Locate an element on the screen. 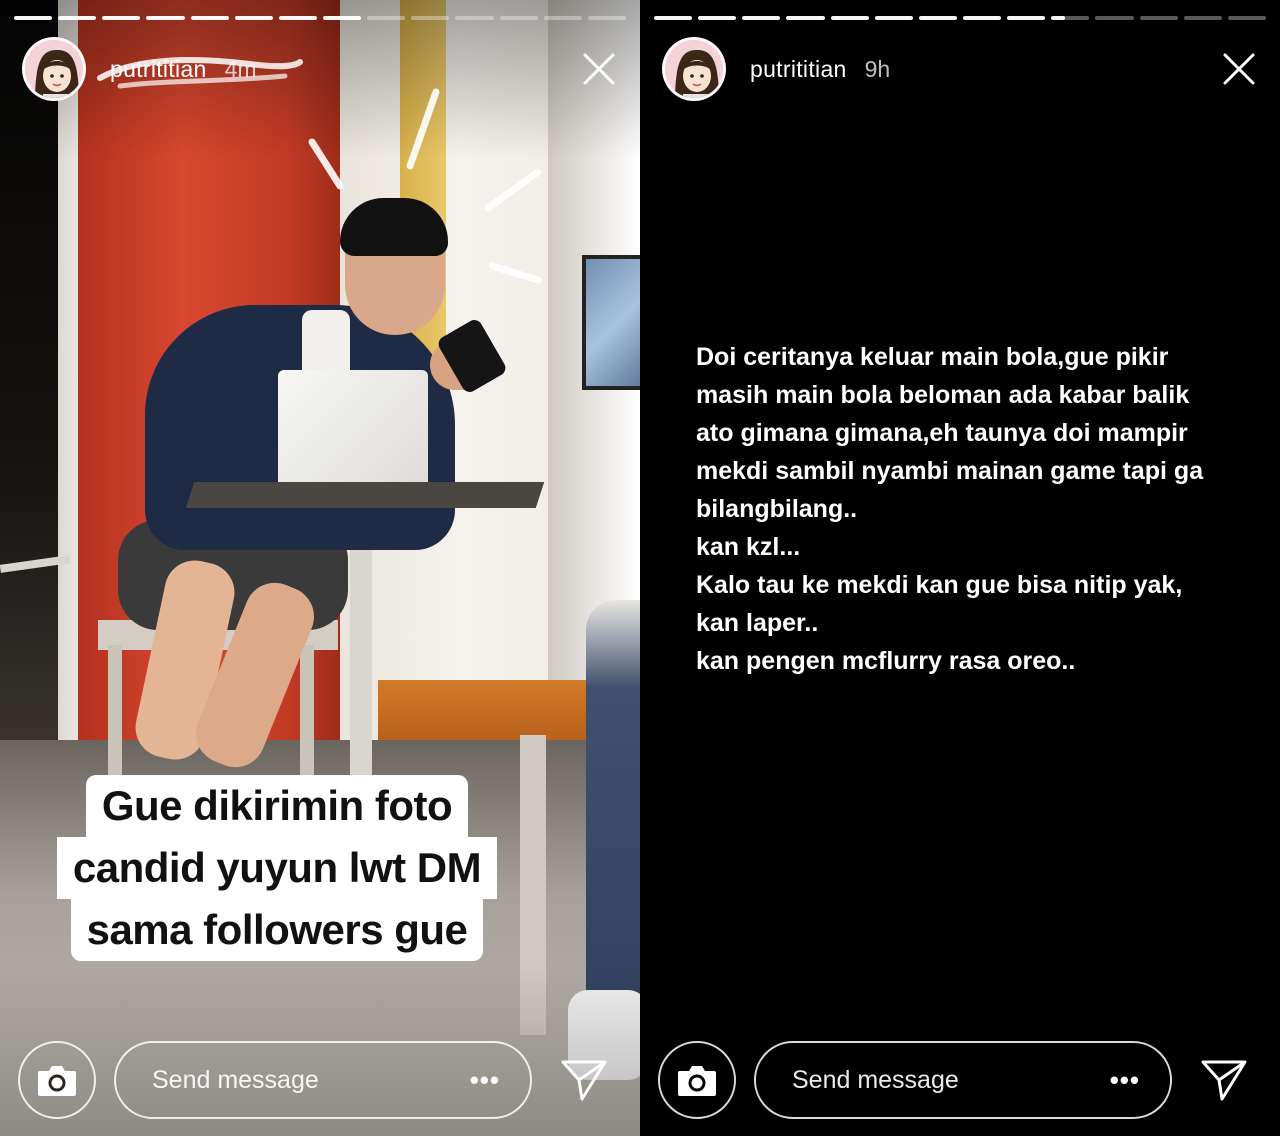 This screenshot has height=1136, width=1280. scribble-doodle is located at coordinates (200, 72).